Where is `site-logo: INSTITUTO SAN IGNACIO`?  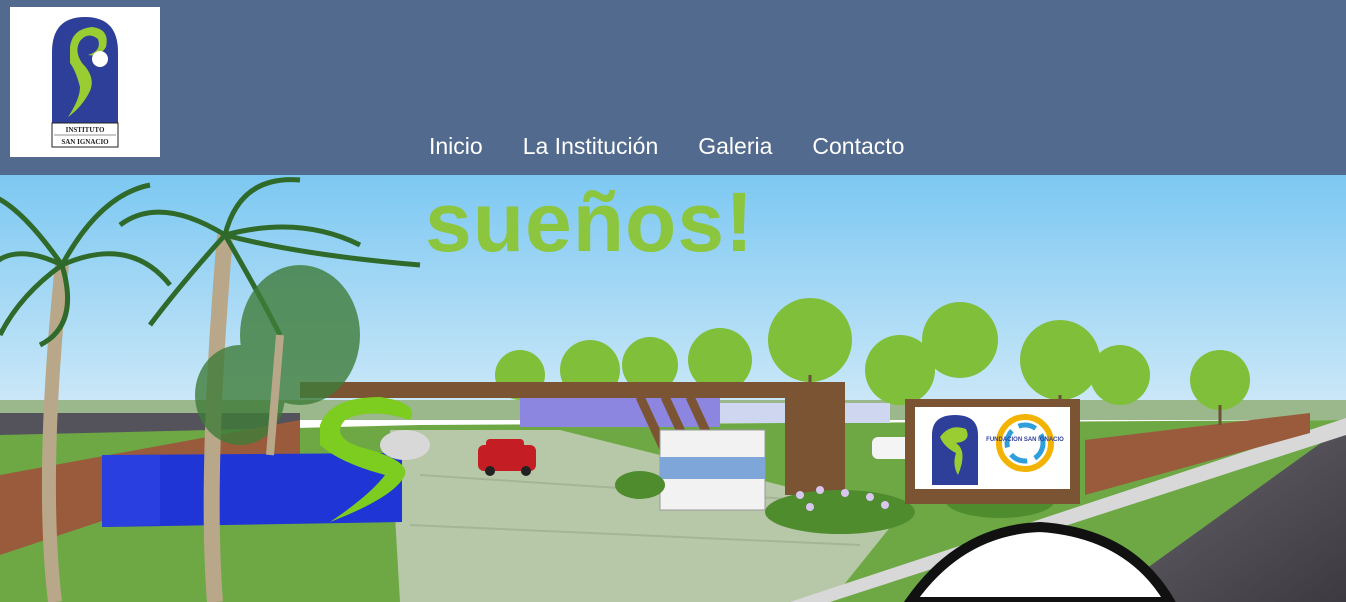 site-logo: INSTITUTO SAN IGNACIO is located at coordinates (85, 82).